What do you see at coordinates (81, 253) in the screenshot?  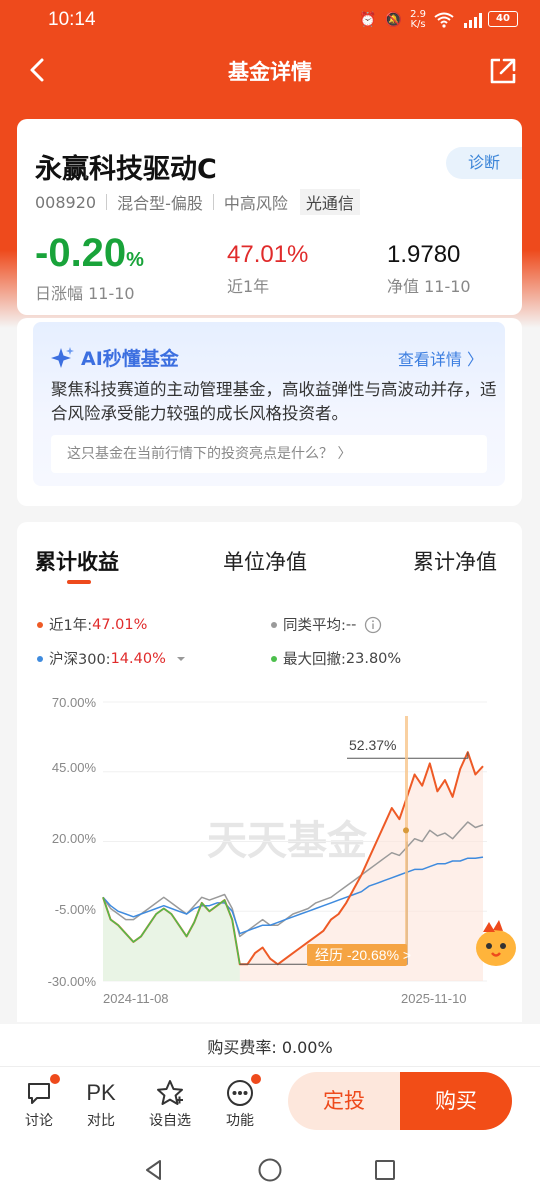 I see `daily-change-value: -0.20` at bounding box center [81, 253].